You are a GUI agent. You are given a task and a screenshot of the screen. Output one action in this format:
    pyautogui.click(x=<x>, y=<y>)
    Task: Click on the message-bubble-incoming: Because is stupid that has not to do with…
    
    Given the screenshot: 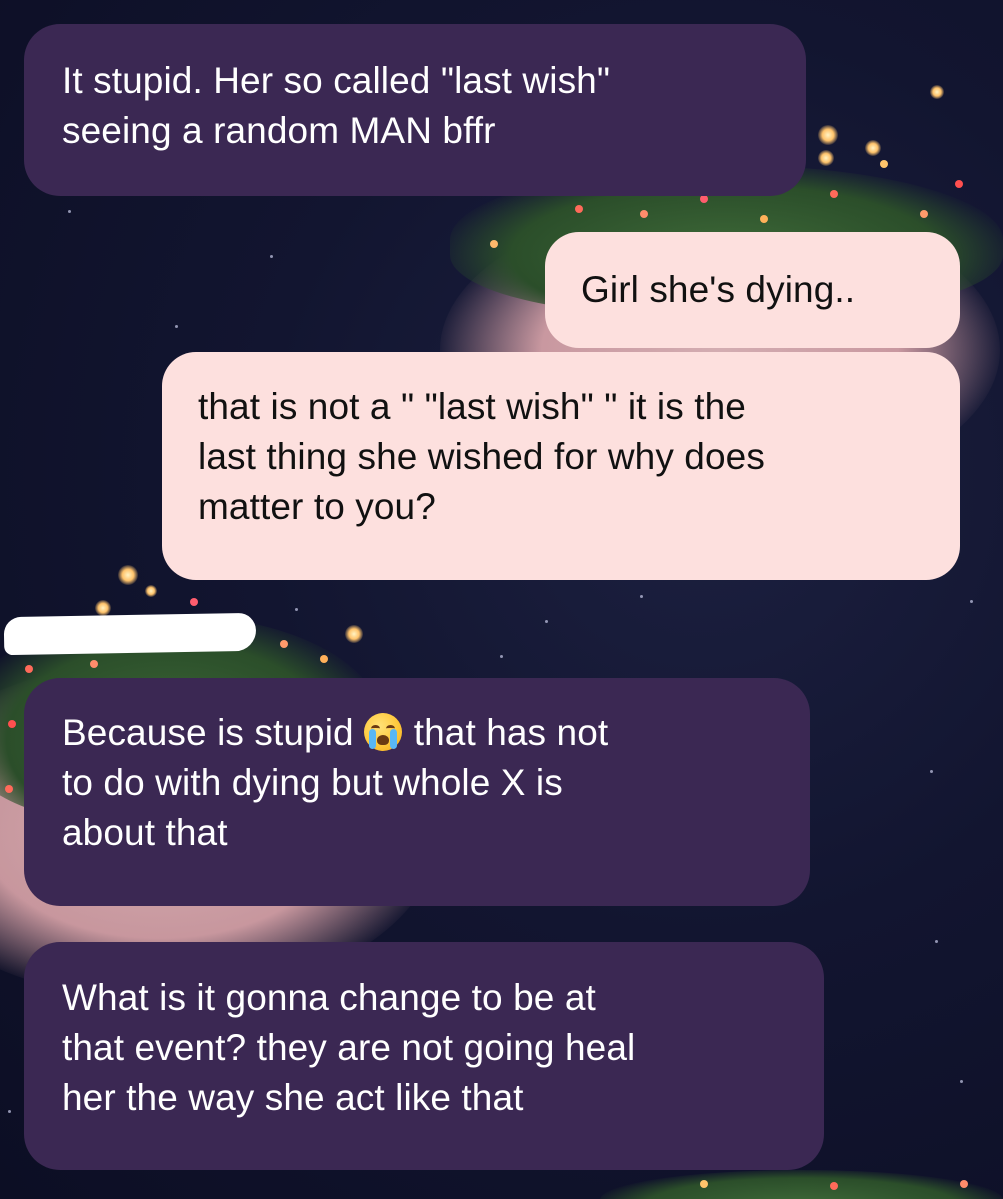 What is the action you would take?
    pyautogui.click(x=417, y=792)
    